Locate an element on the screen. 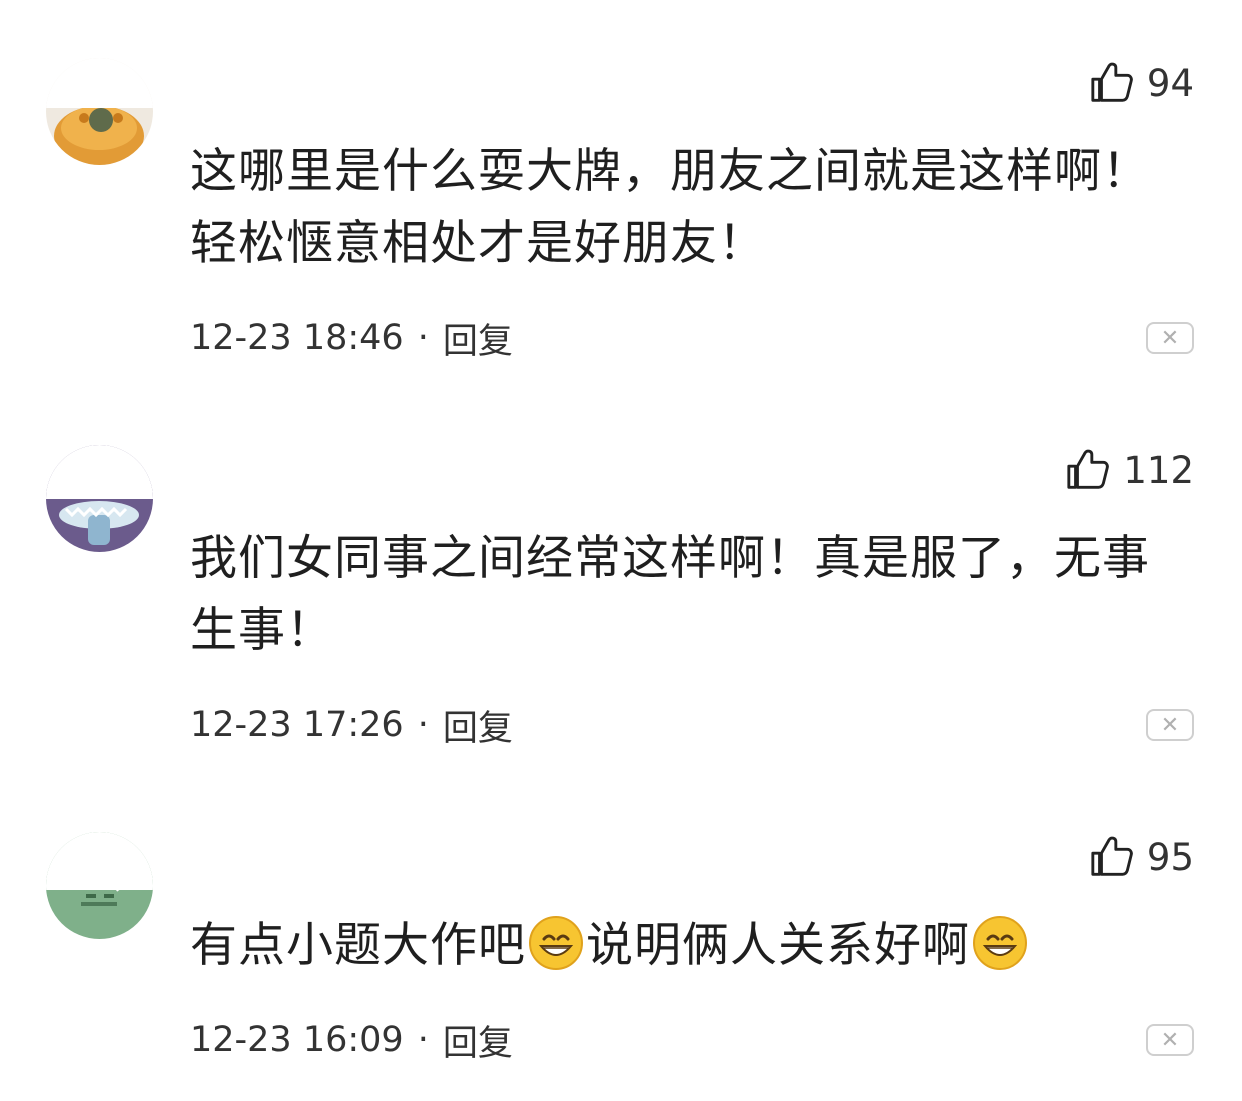 Image resolution: width=1242 pixels, height=1101 pixels. like-button: 95 is located at coordinates (1141, 857).